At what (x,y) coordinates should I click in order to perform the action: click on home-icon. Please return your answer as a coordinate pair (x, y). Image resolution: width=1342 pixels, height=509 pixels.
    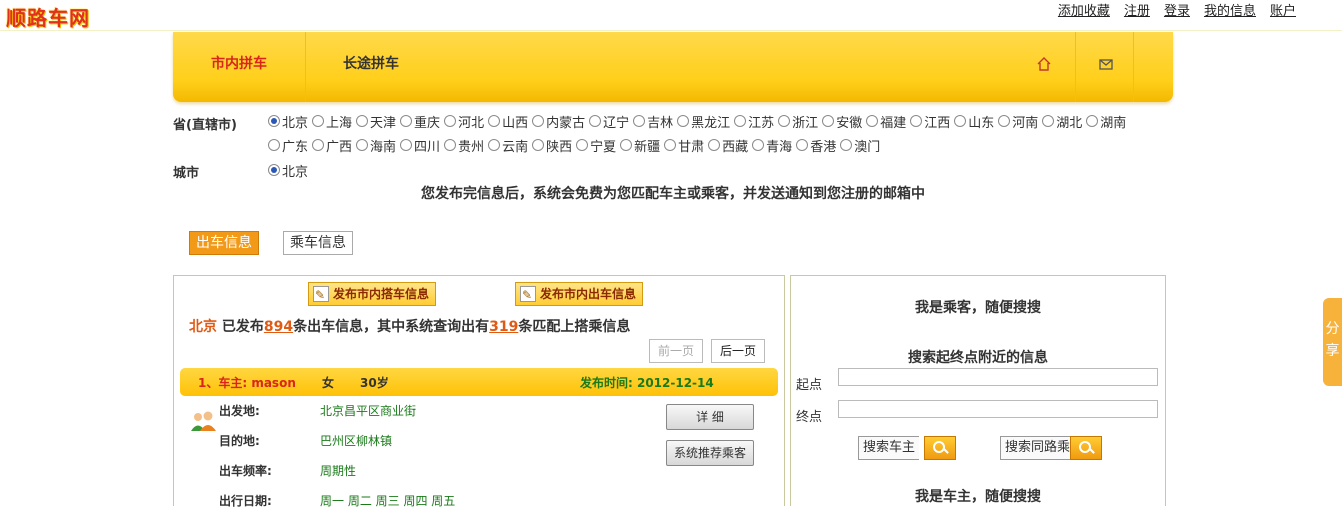
    Looking at the image, I should click on (1044, 64).